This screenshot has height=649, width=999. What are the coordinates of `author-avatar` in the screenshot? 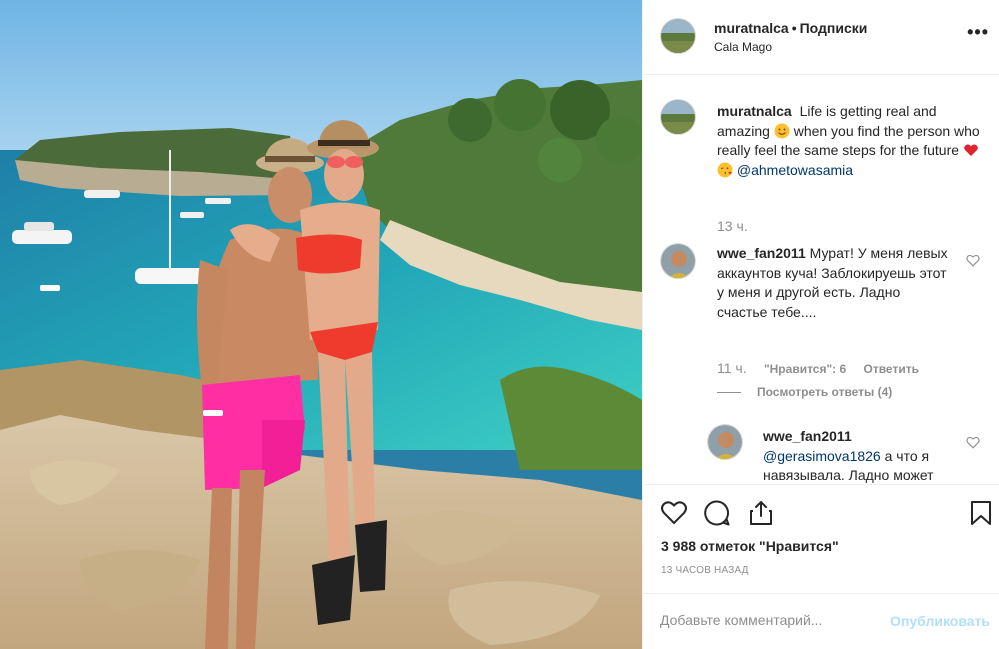 It's located at (678, 36).